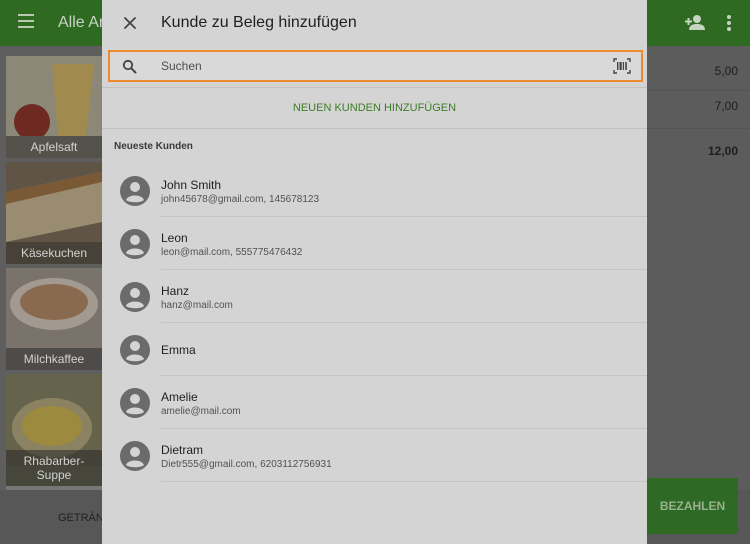 The image size is (750, 544). I want to click on customer-item: Emma, so click(374, 349).